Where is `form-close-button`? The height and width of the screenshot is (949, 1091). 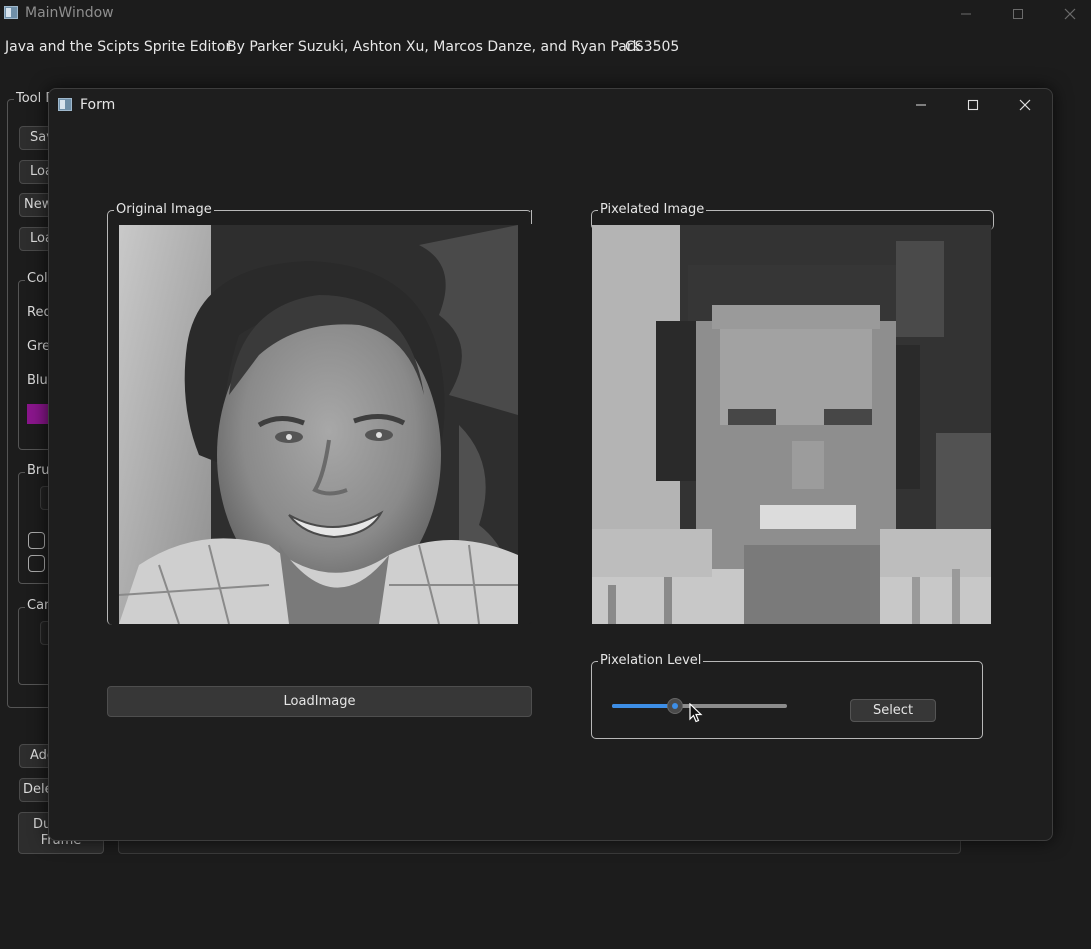 form-close-button is located at coordinates (1025, 105).